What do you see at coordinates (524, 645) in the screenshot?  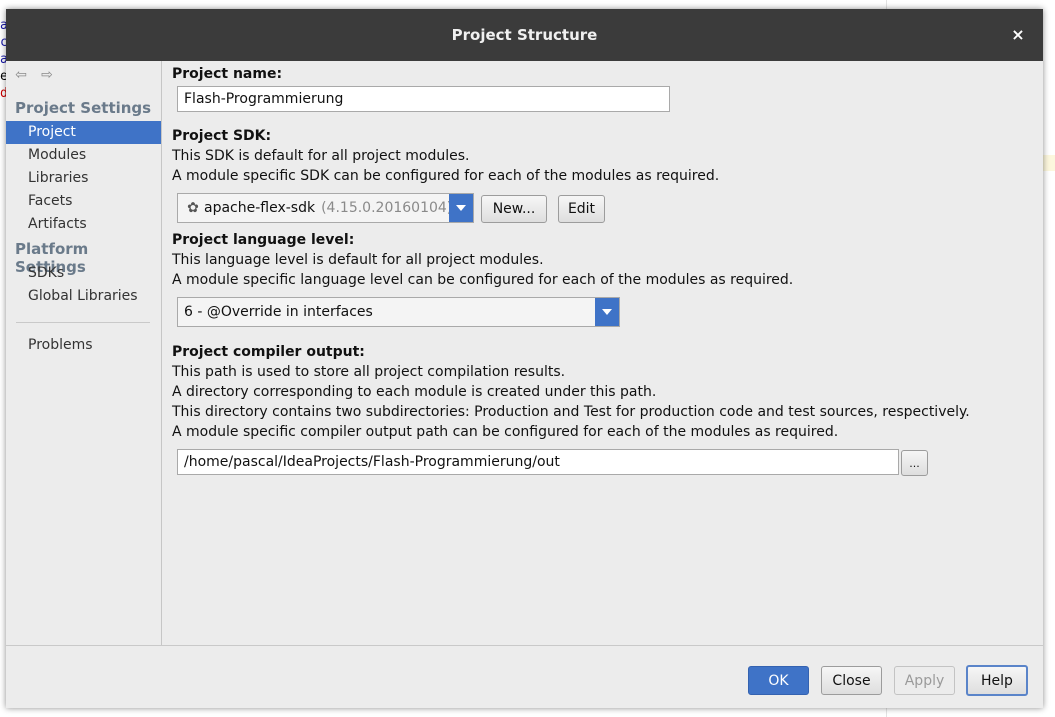 I see `footer-divider` at bounding box center [524, 645].